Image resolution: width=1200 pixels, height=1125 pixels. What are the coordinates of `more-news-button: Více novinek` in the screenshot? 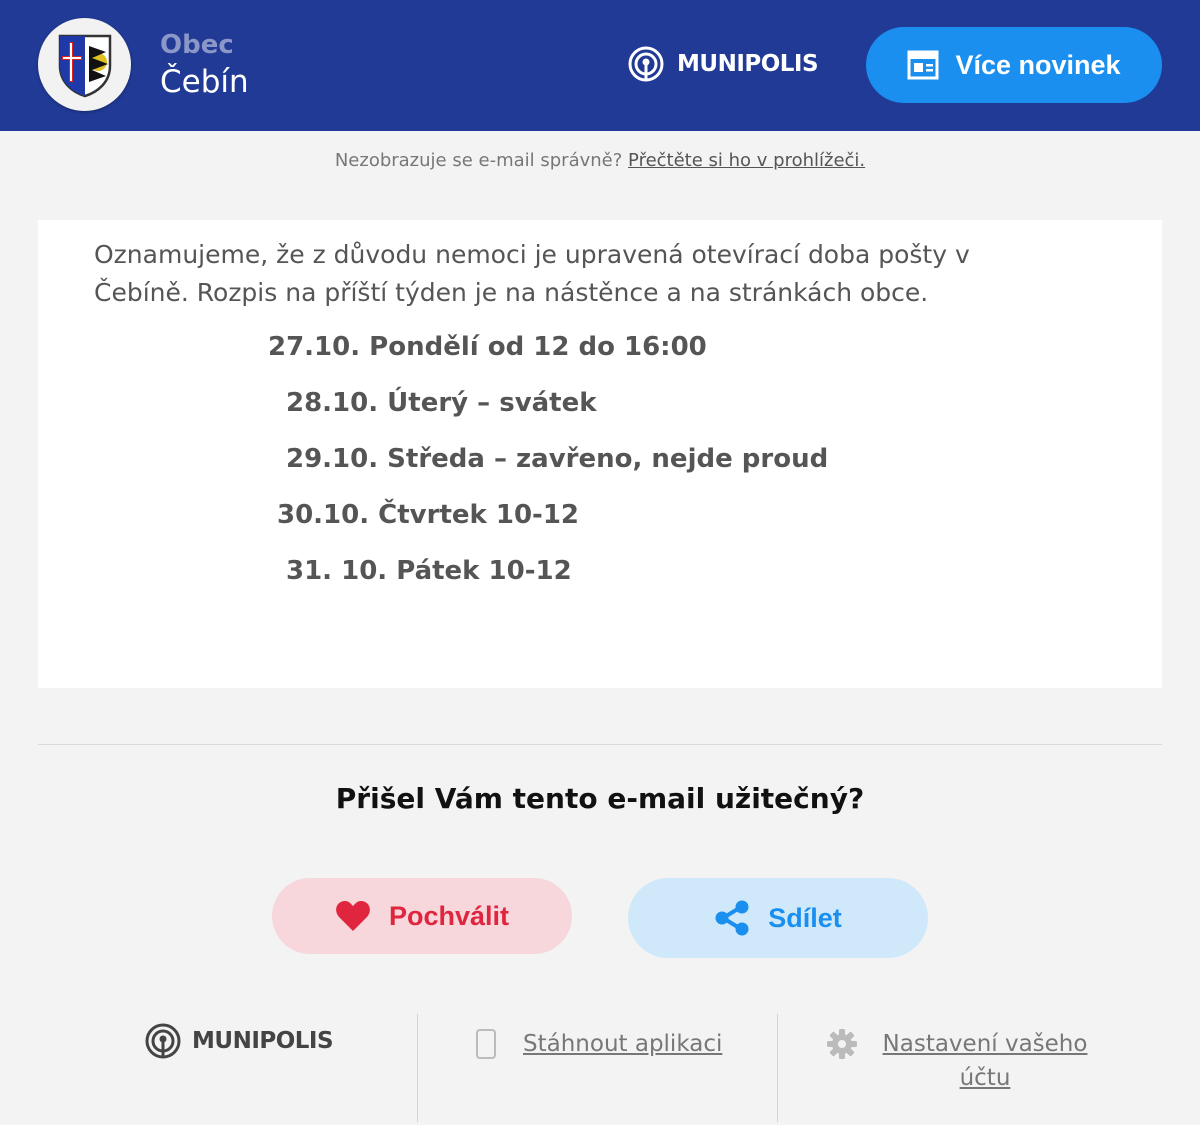 It's located at (1014, 65).